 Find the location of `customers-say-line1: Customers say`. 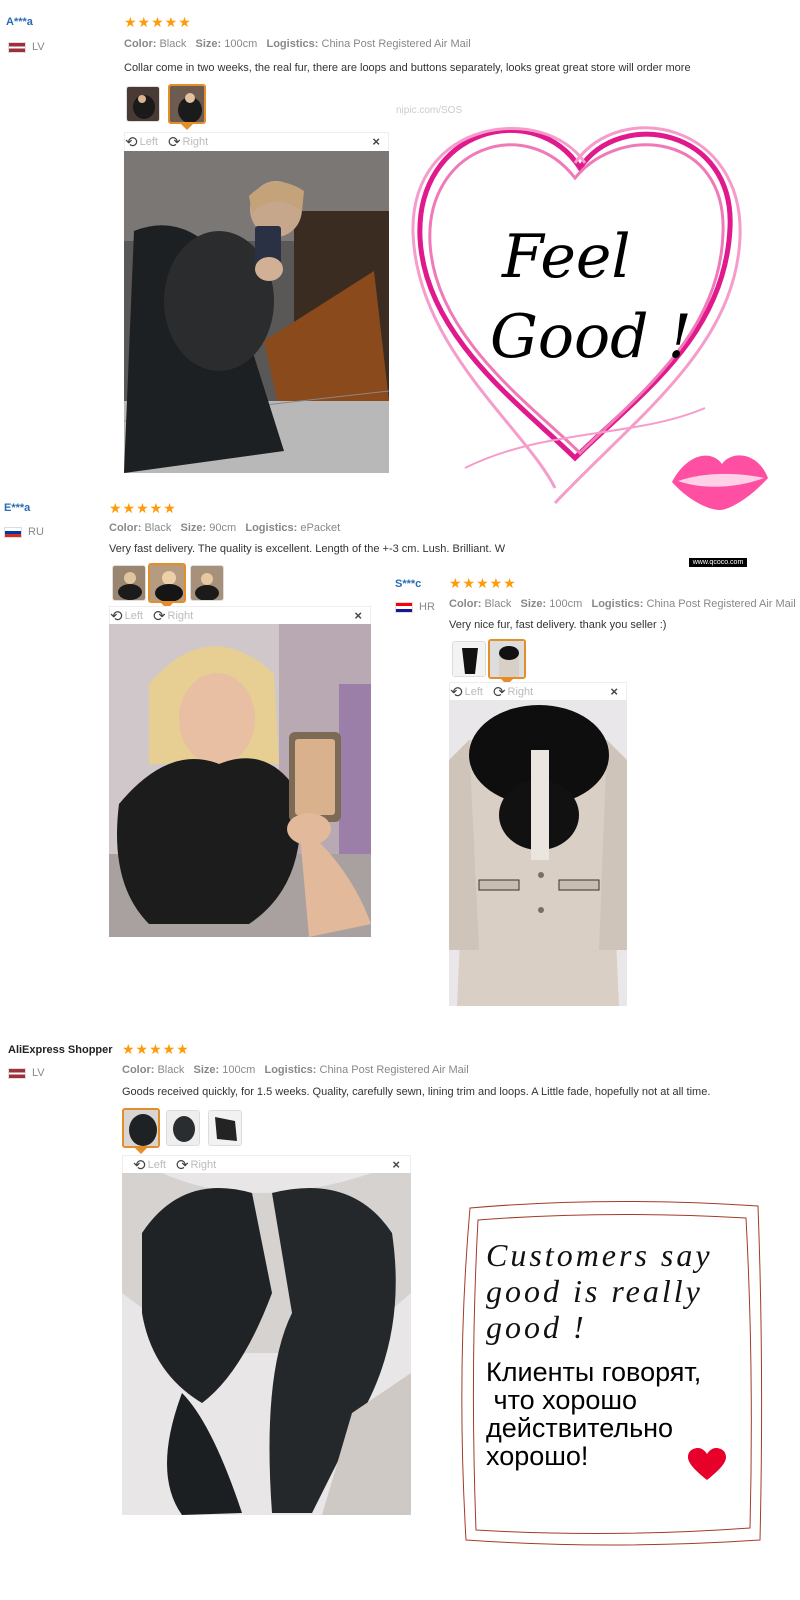

customers-say-line1: Customers say is located at coordinates (599, 1255).